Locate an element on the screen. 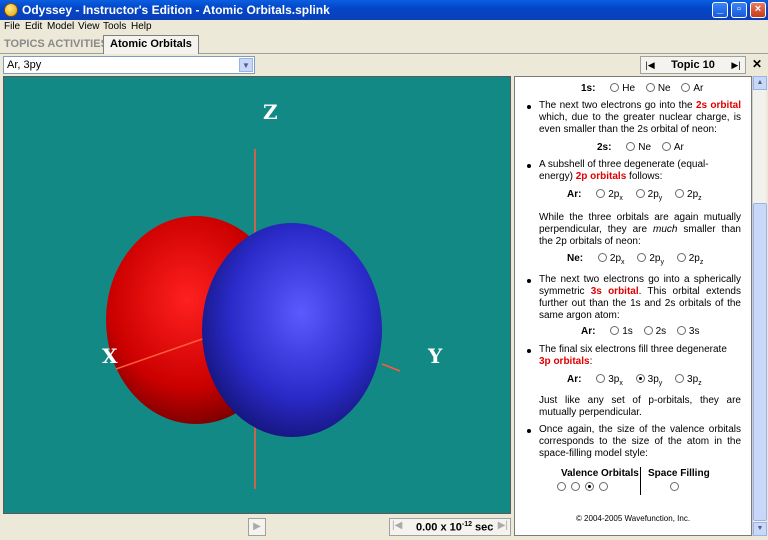  radio-2px-ar is located at coordinates (601, 193).